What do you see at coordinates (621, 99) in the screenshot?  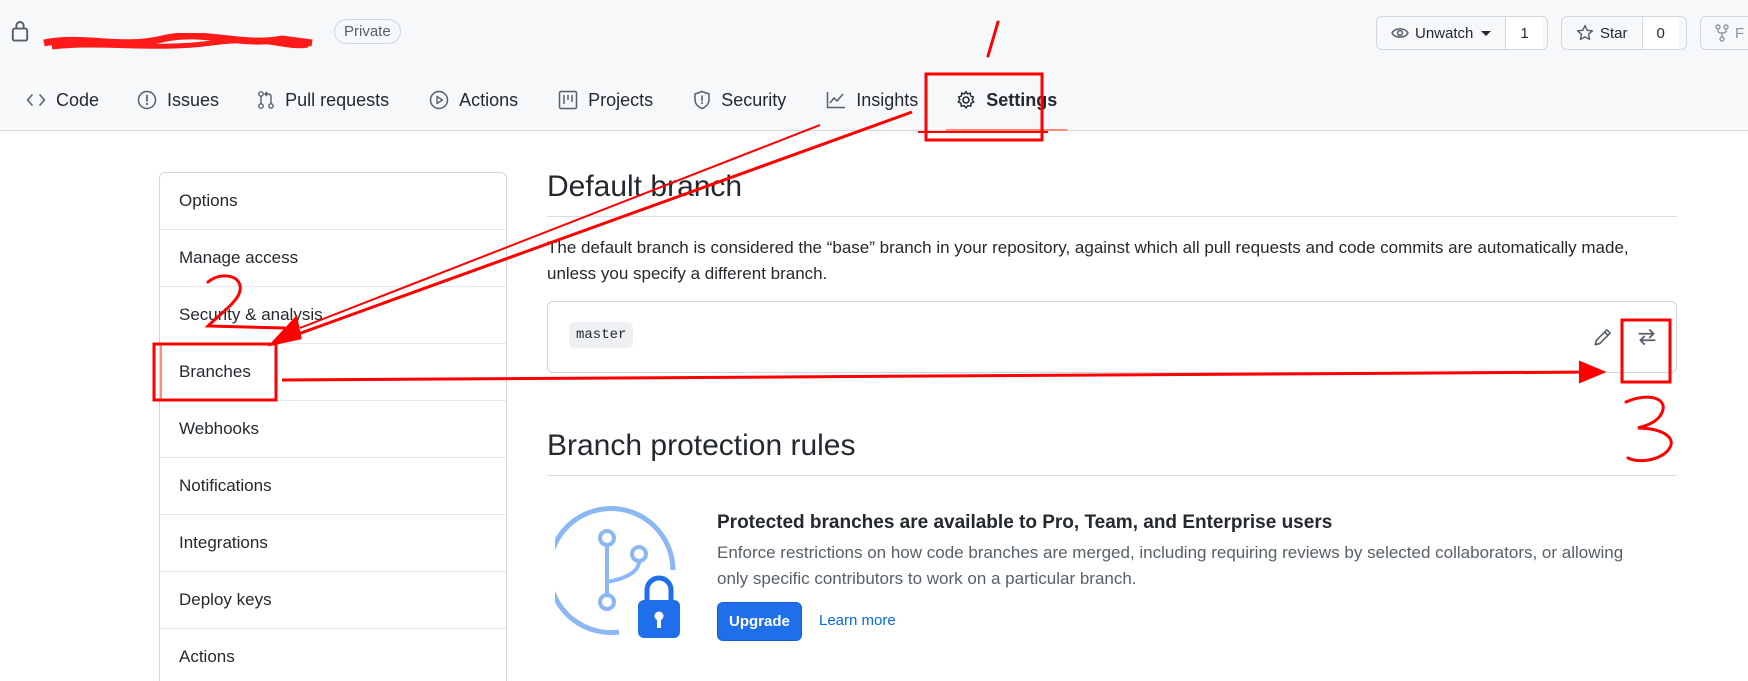 I see `tab-label: Projects` at bounding box center [621, 99].